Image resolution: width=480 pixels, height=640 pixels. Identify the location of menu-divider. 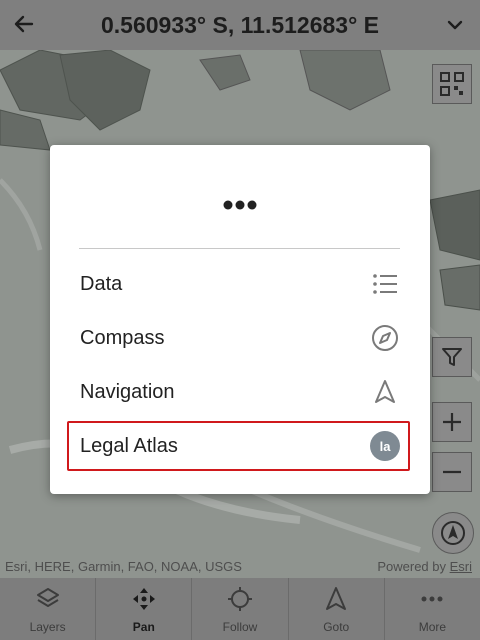
(239, 248).